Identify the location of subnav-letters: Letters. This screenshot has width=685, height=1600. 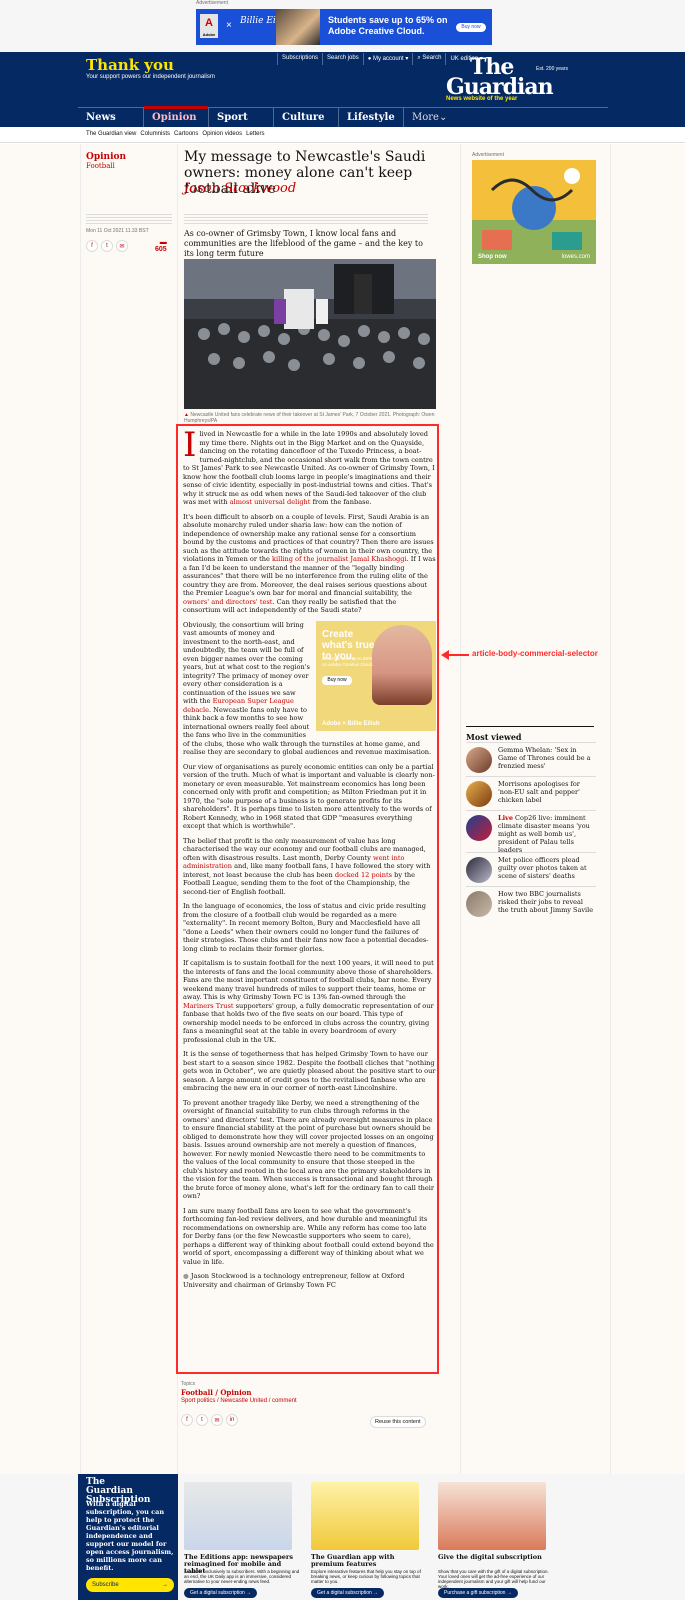
(255, 134).